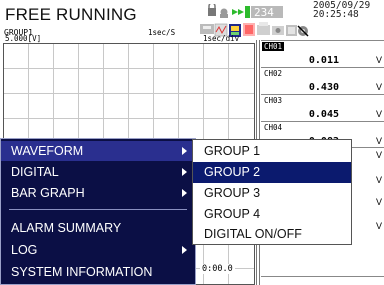  I want to click on signal-arrow-icon, so click(238, 12).